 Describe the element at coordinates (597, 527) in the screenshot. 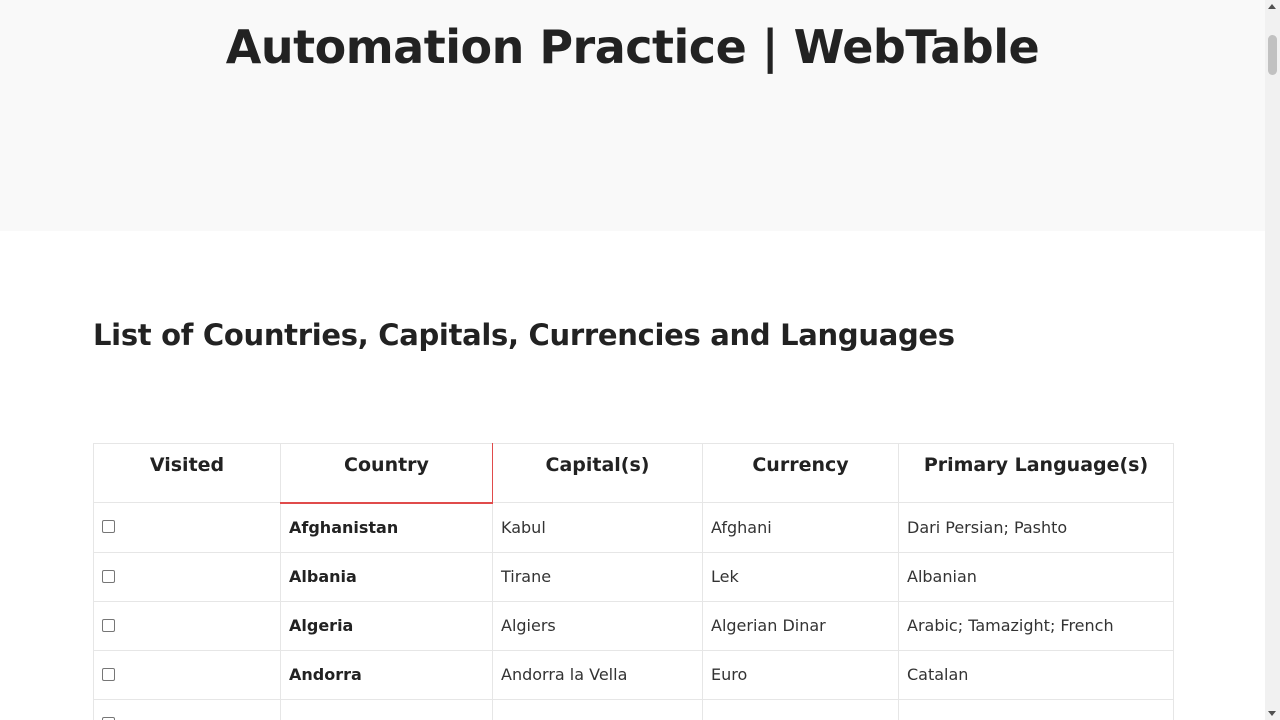

I see `capital-cell: Kabul` at that location.